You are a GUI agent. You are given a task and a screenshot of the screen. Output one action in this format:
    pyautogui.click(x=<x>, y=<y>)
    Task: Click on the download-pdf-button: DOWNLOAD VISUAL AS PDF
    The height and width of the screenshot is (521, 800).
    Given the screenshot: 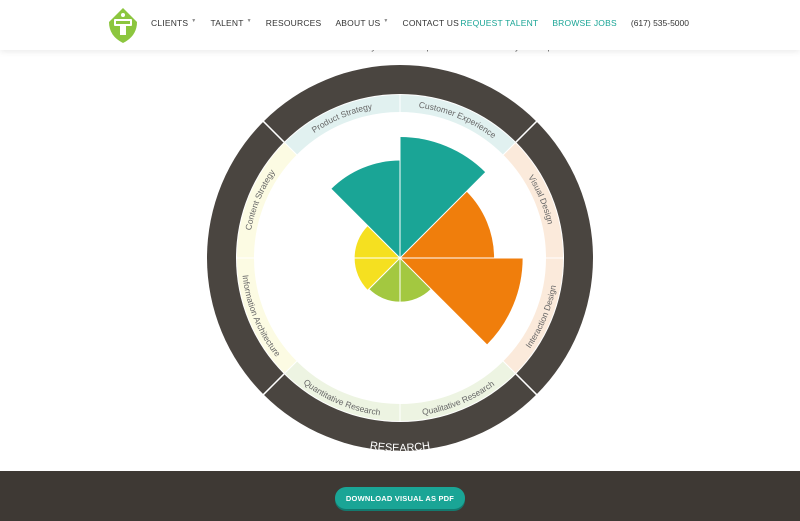 What is the action you would take?
    pyautogui.click(x=400, y=498)
    